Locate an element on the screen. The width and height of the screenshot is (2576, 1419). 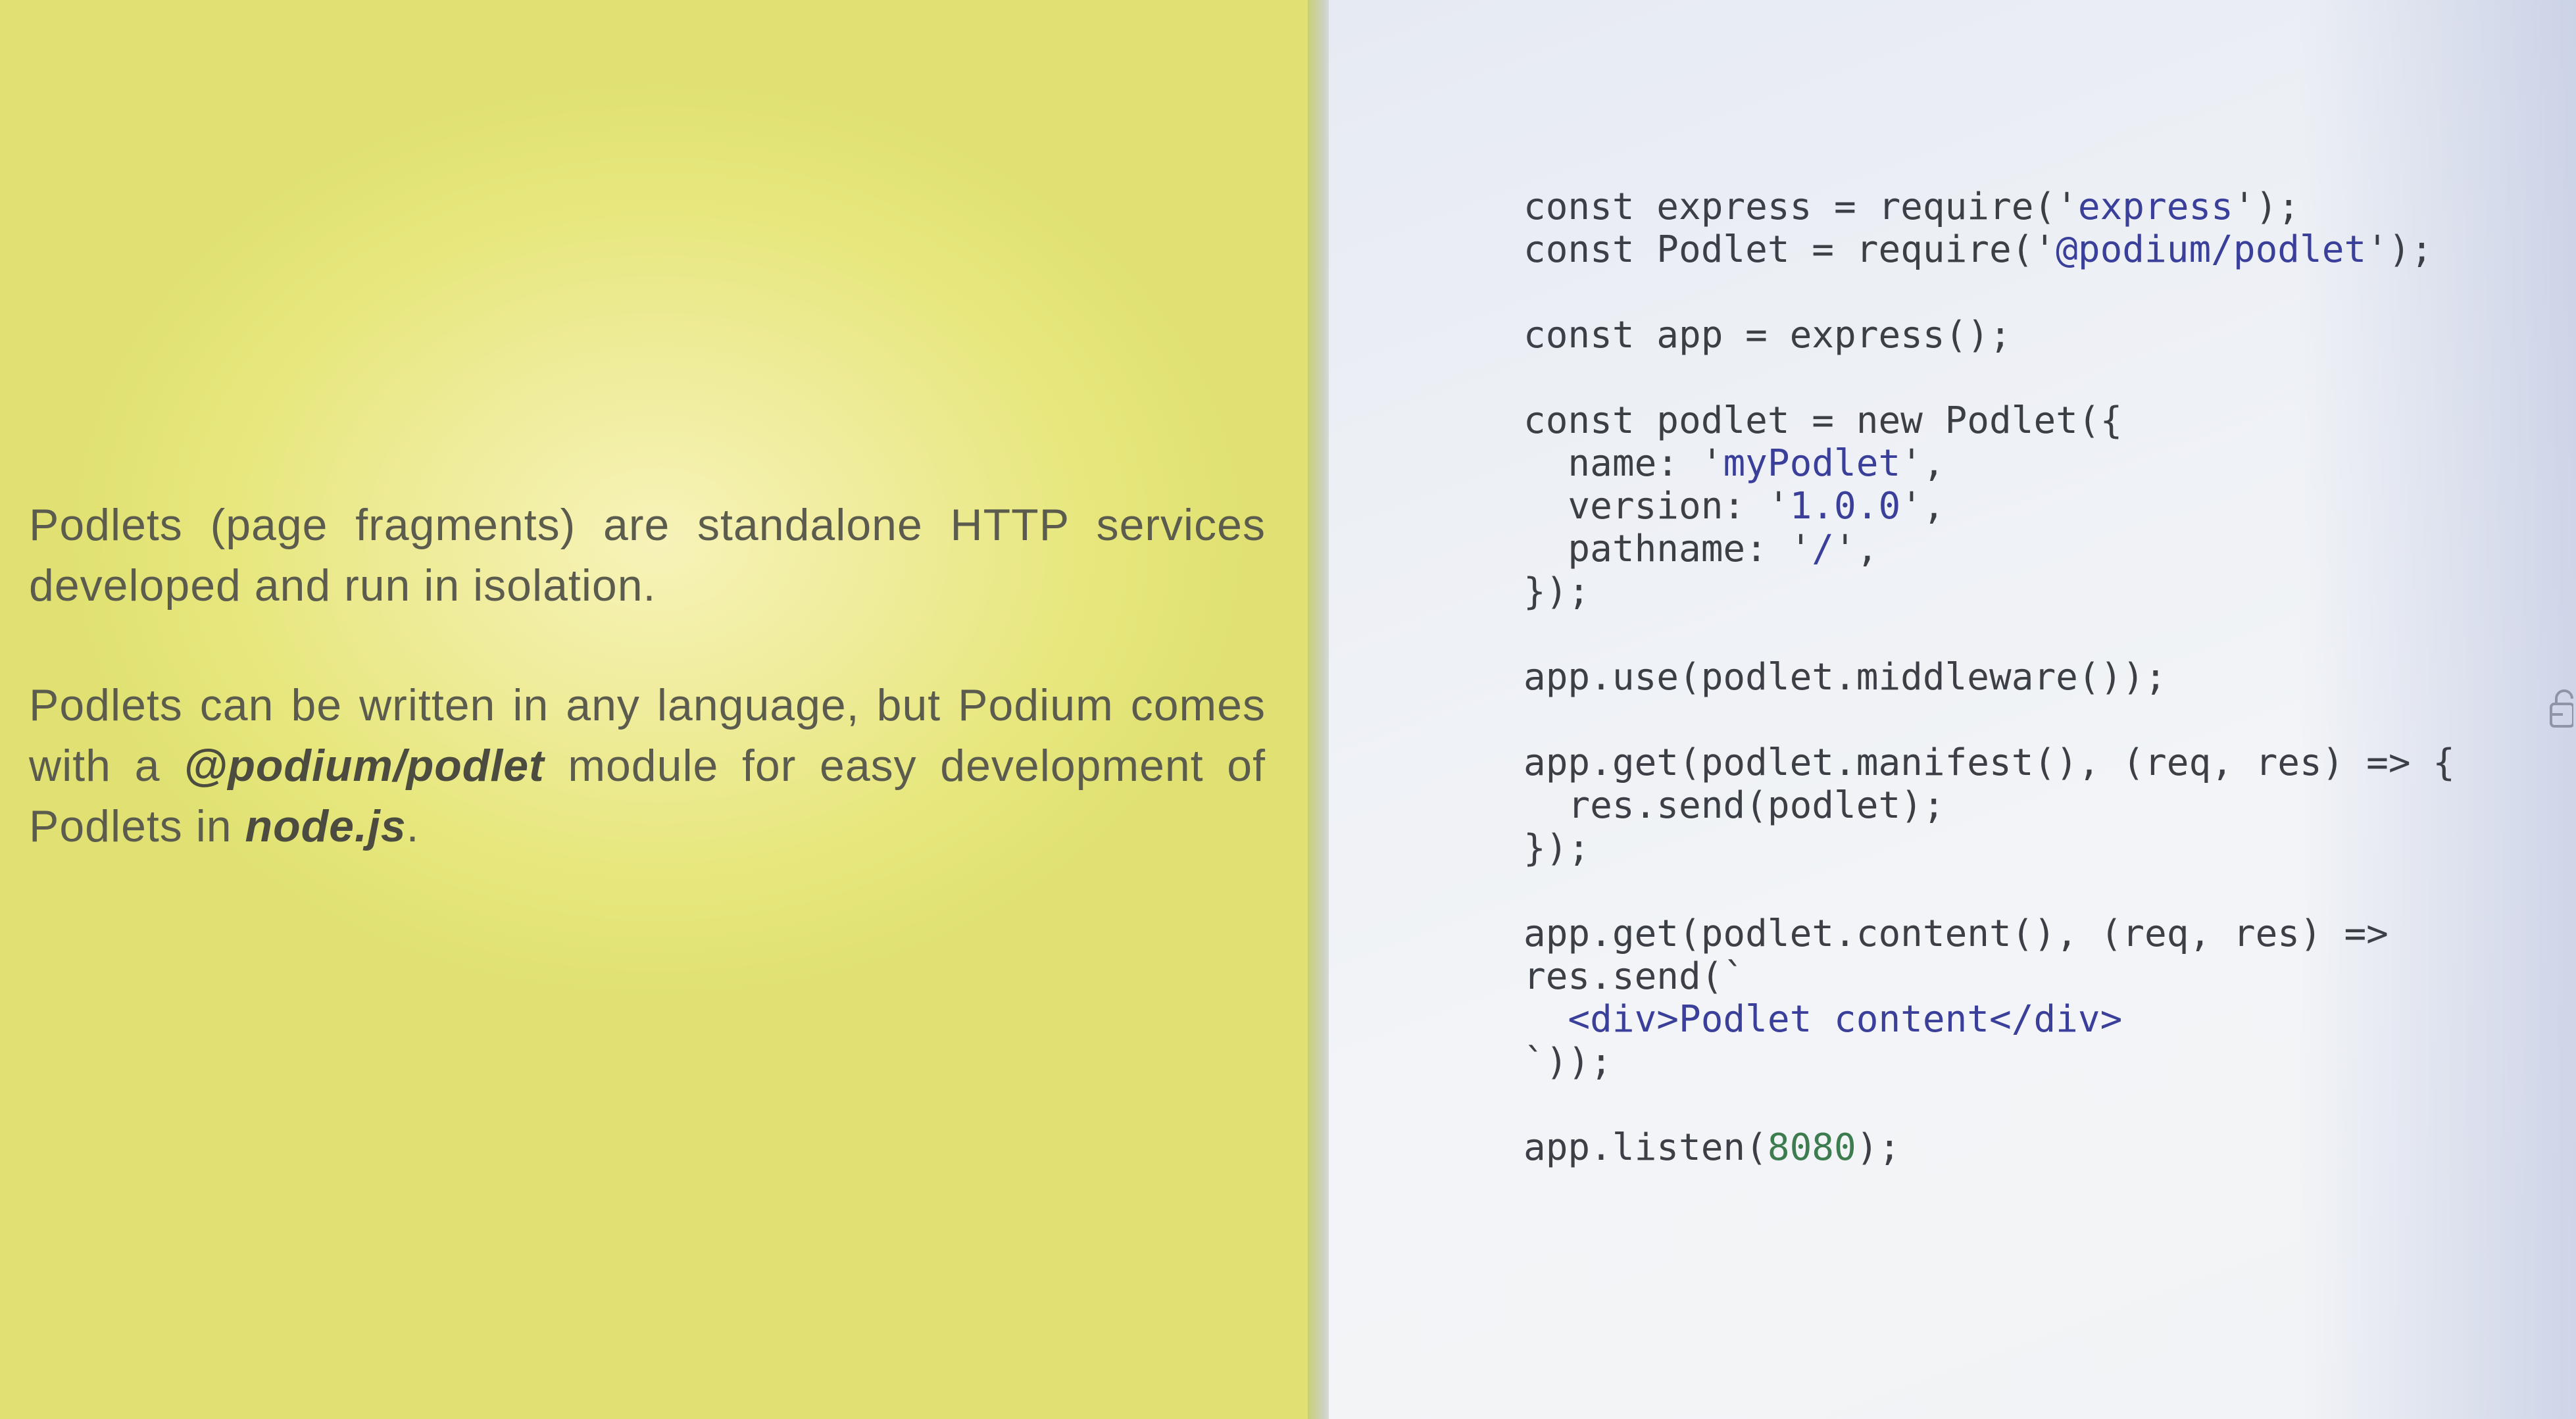
code-line: const app = express(); is located at coordinates (1767, 335).